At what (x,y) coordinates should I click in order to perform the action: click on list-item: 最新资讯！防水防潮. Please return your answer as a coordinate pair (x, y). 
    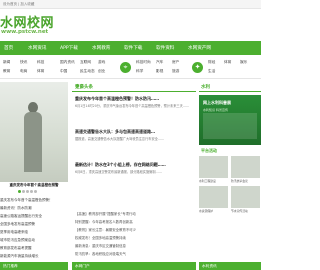
    Looking at the image, I should click on (34, 208).